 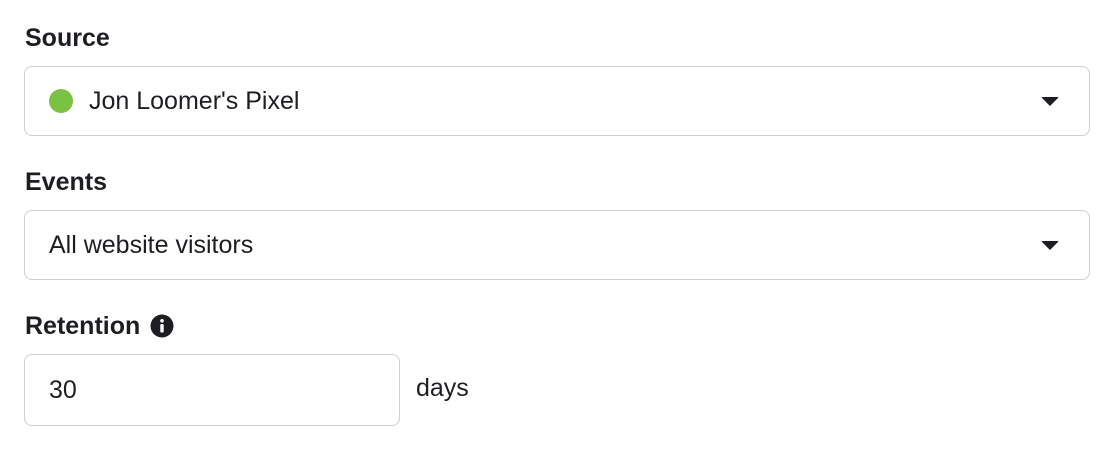 I want to click on source-selected-value: Jon Loomer's Pixel, so click(x=194, y=101).